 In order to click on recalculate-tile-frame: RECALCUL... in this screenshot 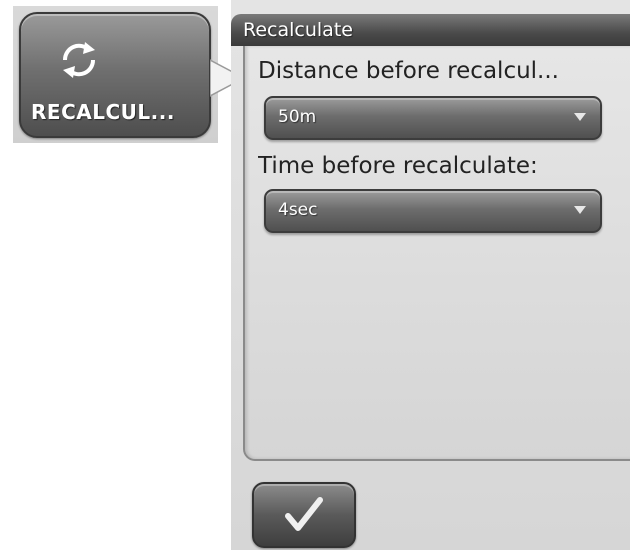, I will do `click(115, 74)`.